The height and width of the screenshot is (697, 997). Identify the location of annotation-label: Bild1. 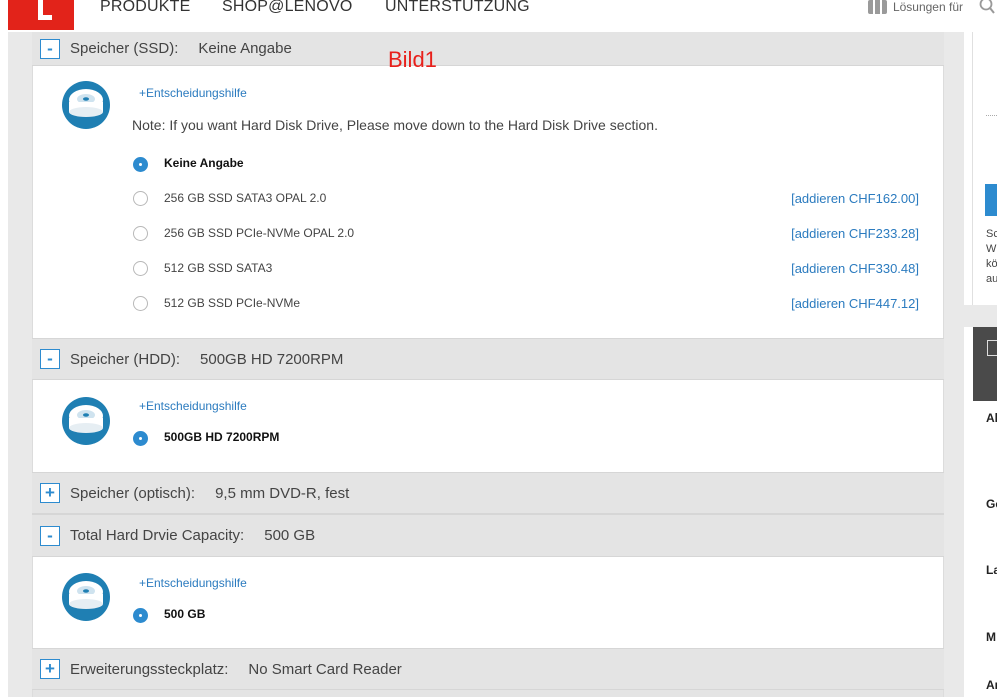
(412, 59).